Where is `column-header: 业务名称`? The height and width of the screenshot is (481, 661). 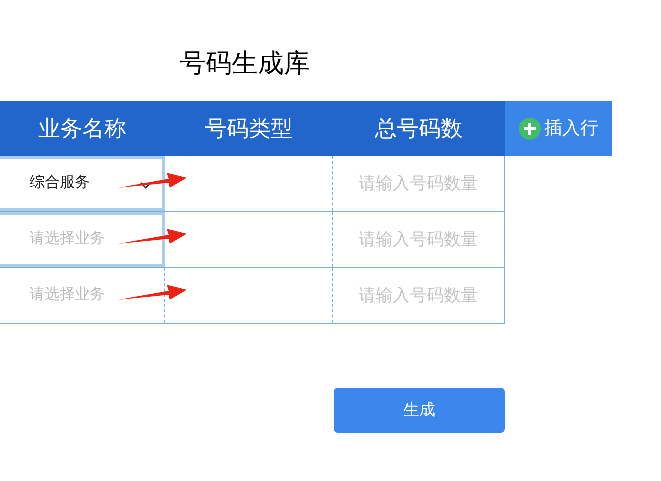 column-header: 业务名称 is located at coordinates (82, 128).